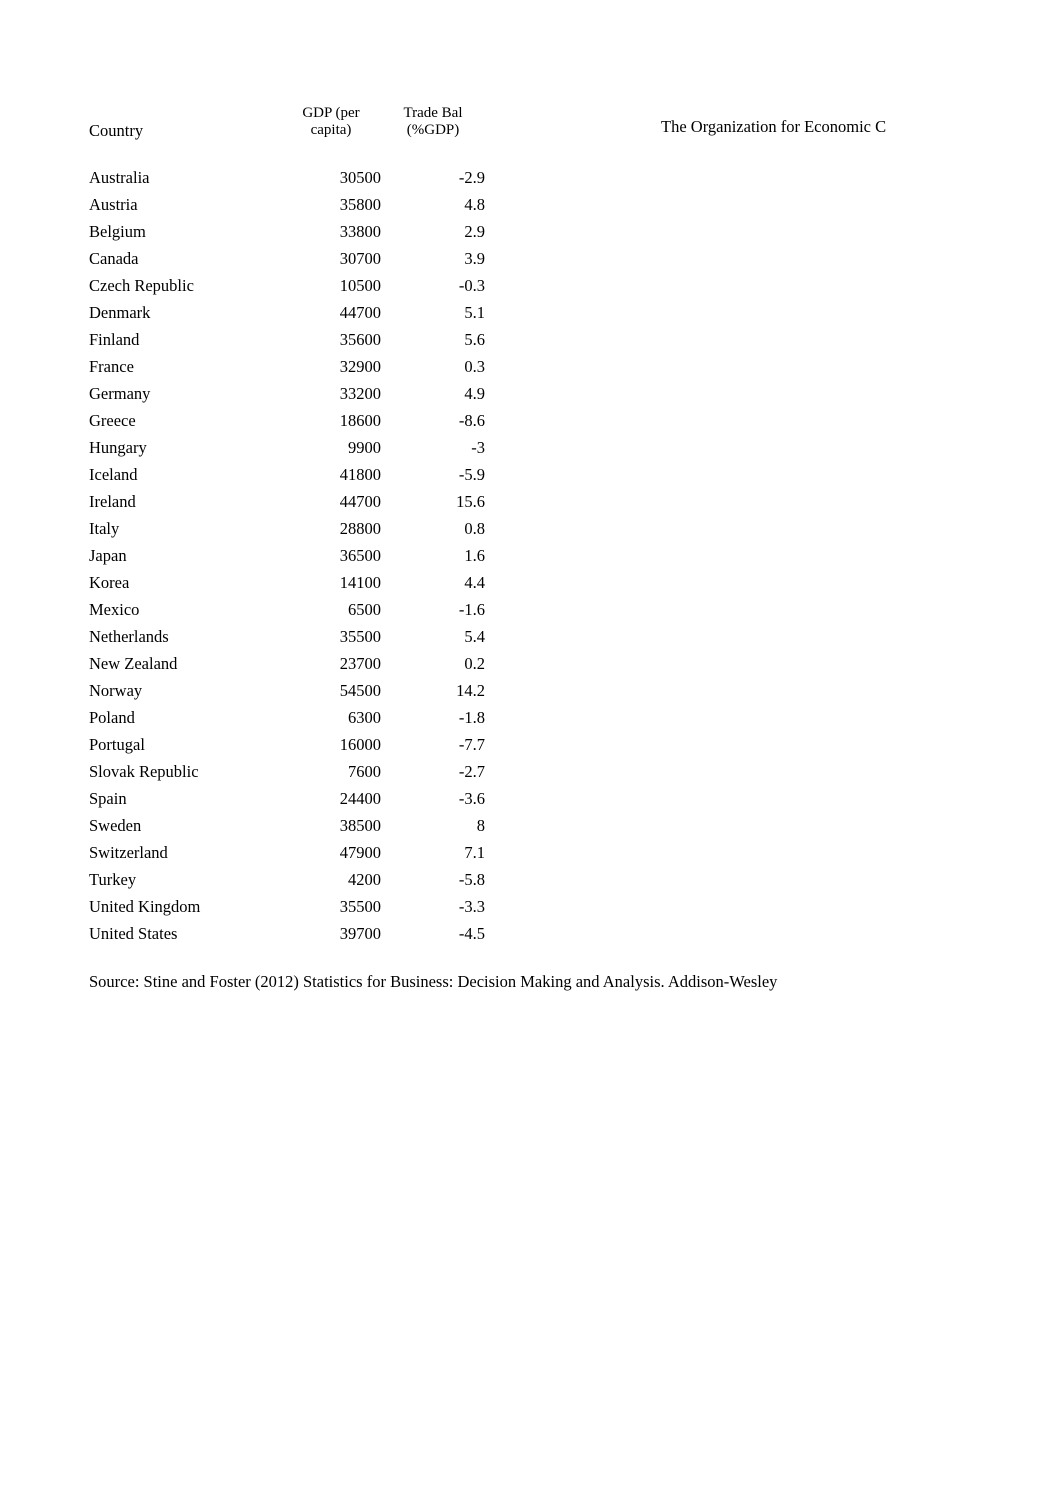  What do you see at coordinates (474, 204) in the screenshot?
I see `cell-trade-balance: 4.8` at bounding box center [474, 204].